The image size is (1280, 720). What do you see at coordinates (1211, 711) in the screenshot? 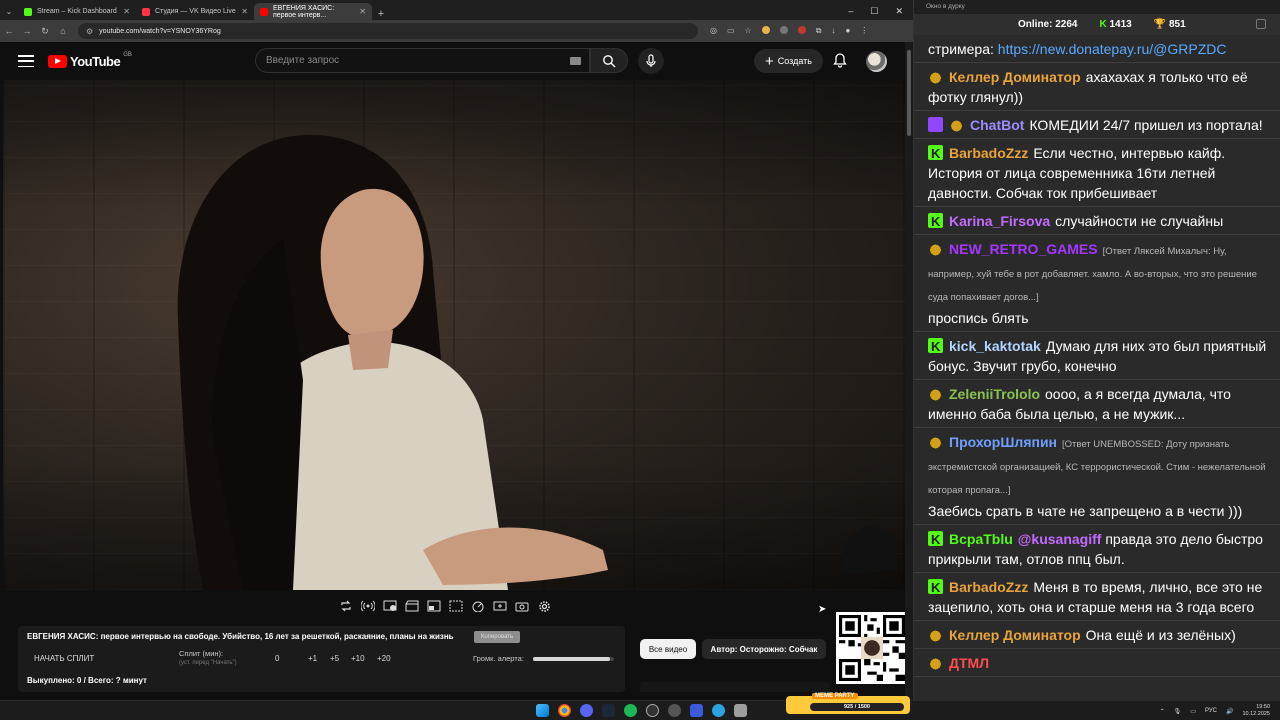
I see `keyboard-language: РУС` at bounding box center [1211, 711].